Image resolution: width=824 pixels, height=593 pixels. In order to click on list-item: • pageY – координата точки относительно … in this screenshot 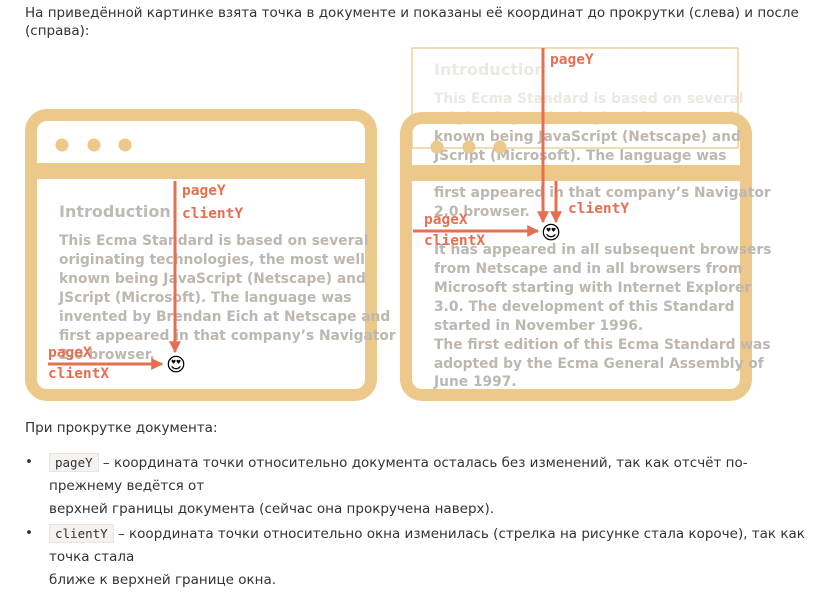, I will do `click(420, 486)`.